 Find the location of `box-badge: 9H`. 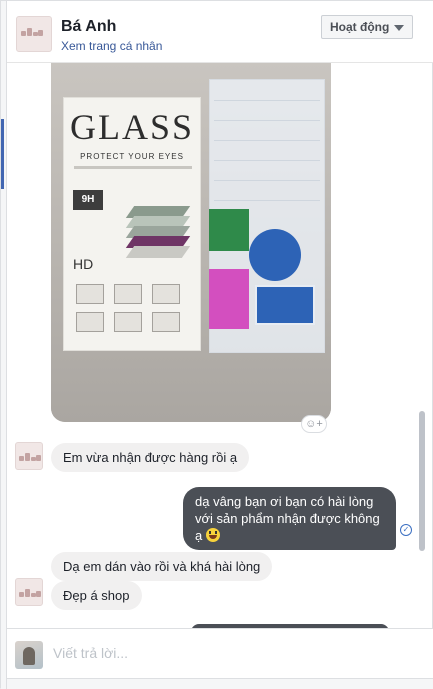

box-badge: 9H is located at coordinates (88, 200).